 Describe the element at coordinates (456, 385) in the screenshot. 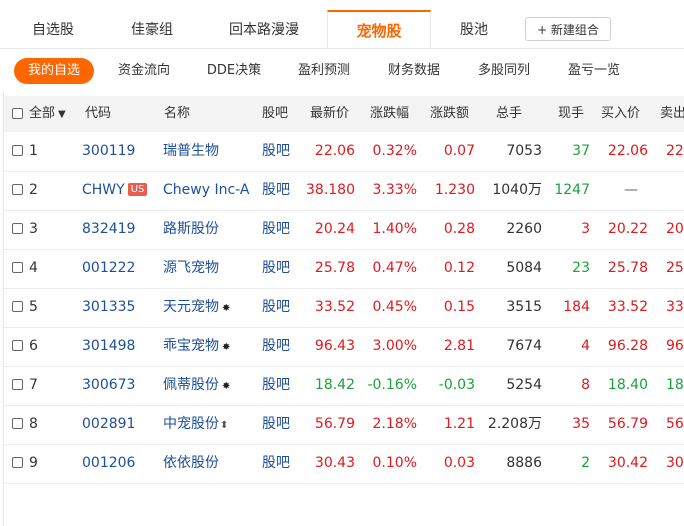

I see `change-amount: -0.03` at that location.